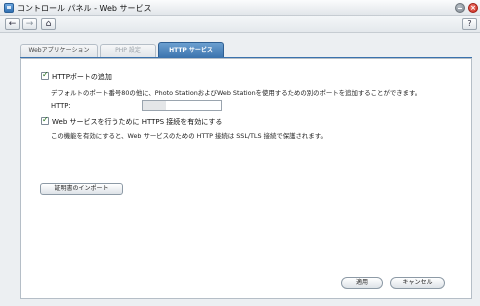 The image size is (480, 306). What do you see at coordinates (45, 120) in the screenshot?
I see `https-checkbox` at bounding box center [45, 120].